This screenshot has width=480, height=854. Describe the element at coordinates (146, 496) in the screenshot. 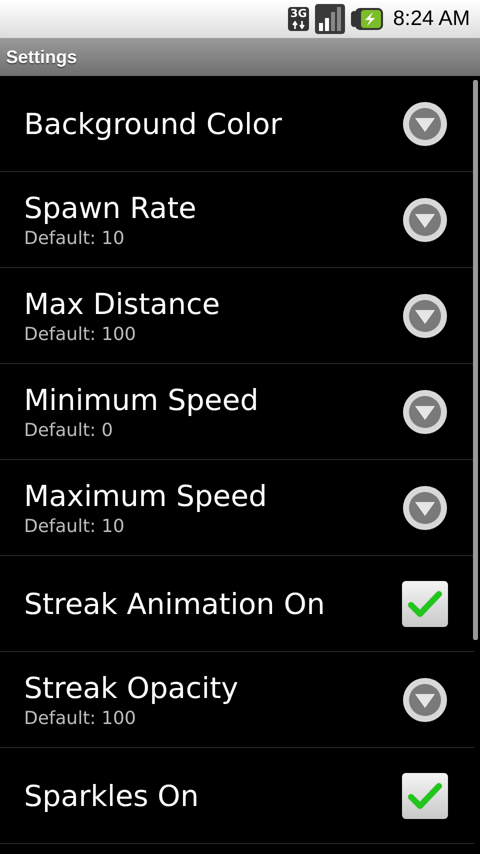

I see `setting-title: Maximum Speed` at that location.